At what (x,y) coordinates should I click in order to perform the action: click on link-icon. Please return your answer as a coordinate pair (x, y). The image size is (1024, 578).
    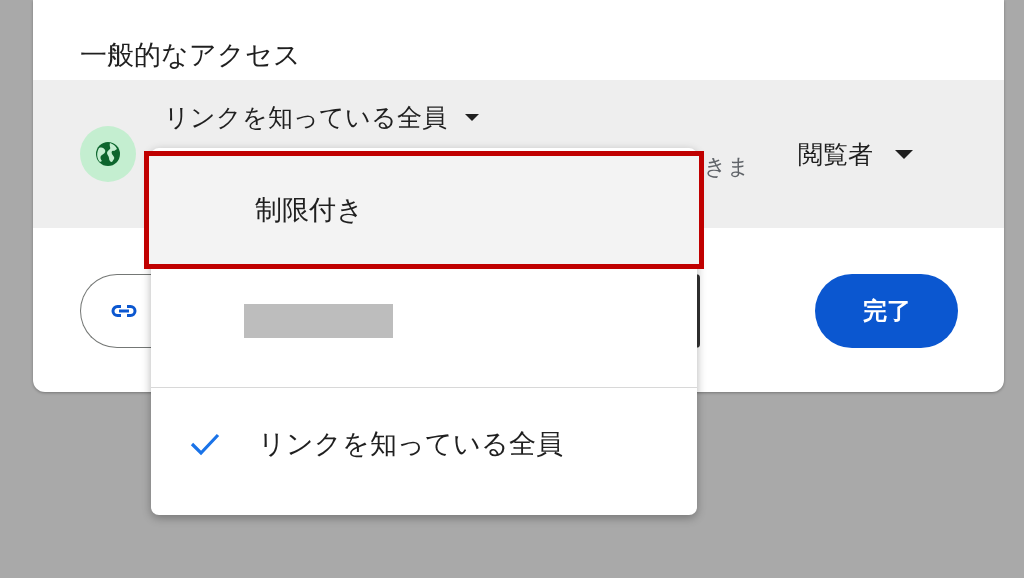
    Looking at the image, I should click on (124, 311).